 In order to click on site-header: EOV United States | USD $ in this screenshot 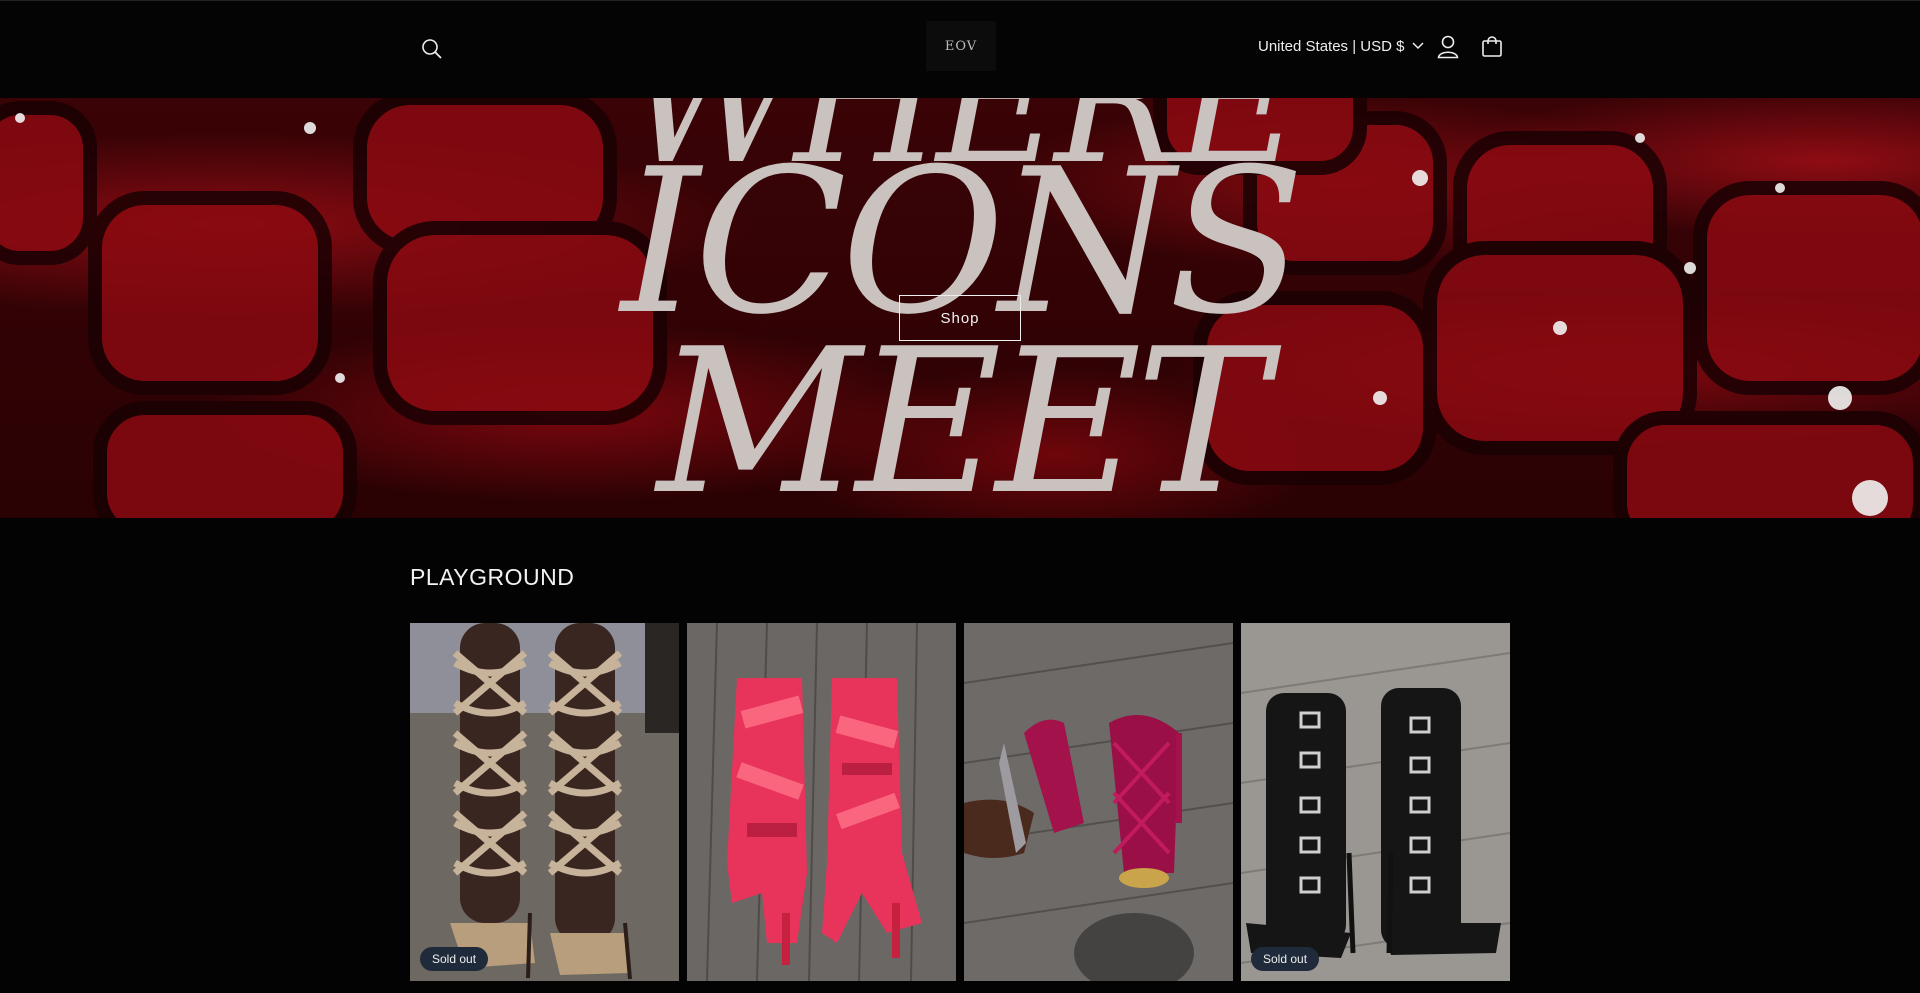, I will do `click(960, 49)`.